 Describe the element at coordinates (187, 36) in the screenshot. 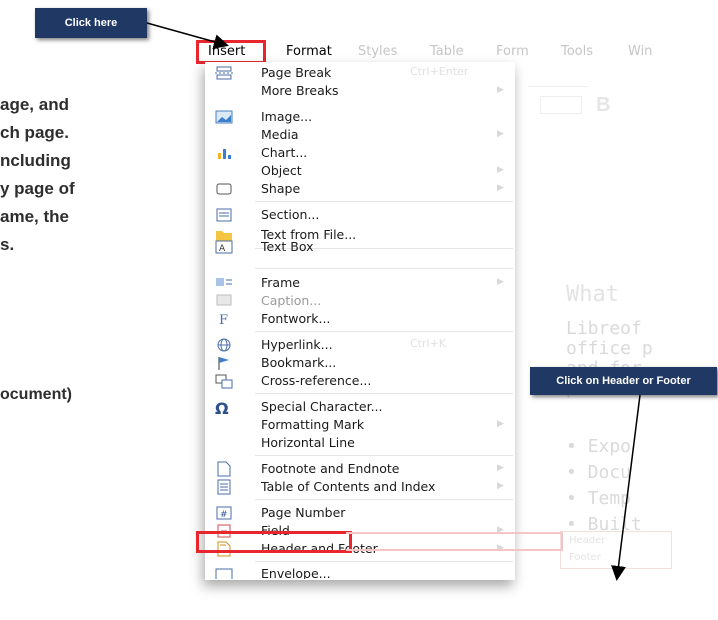

I see `arrow-to-insert` at that location.